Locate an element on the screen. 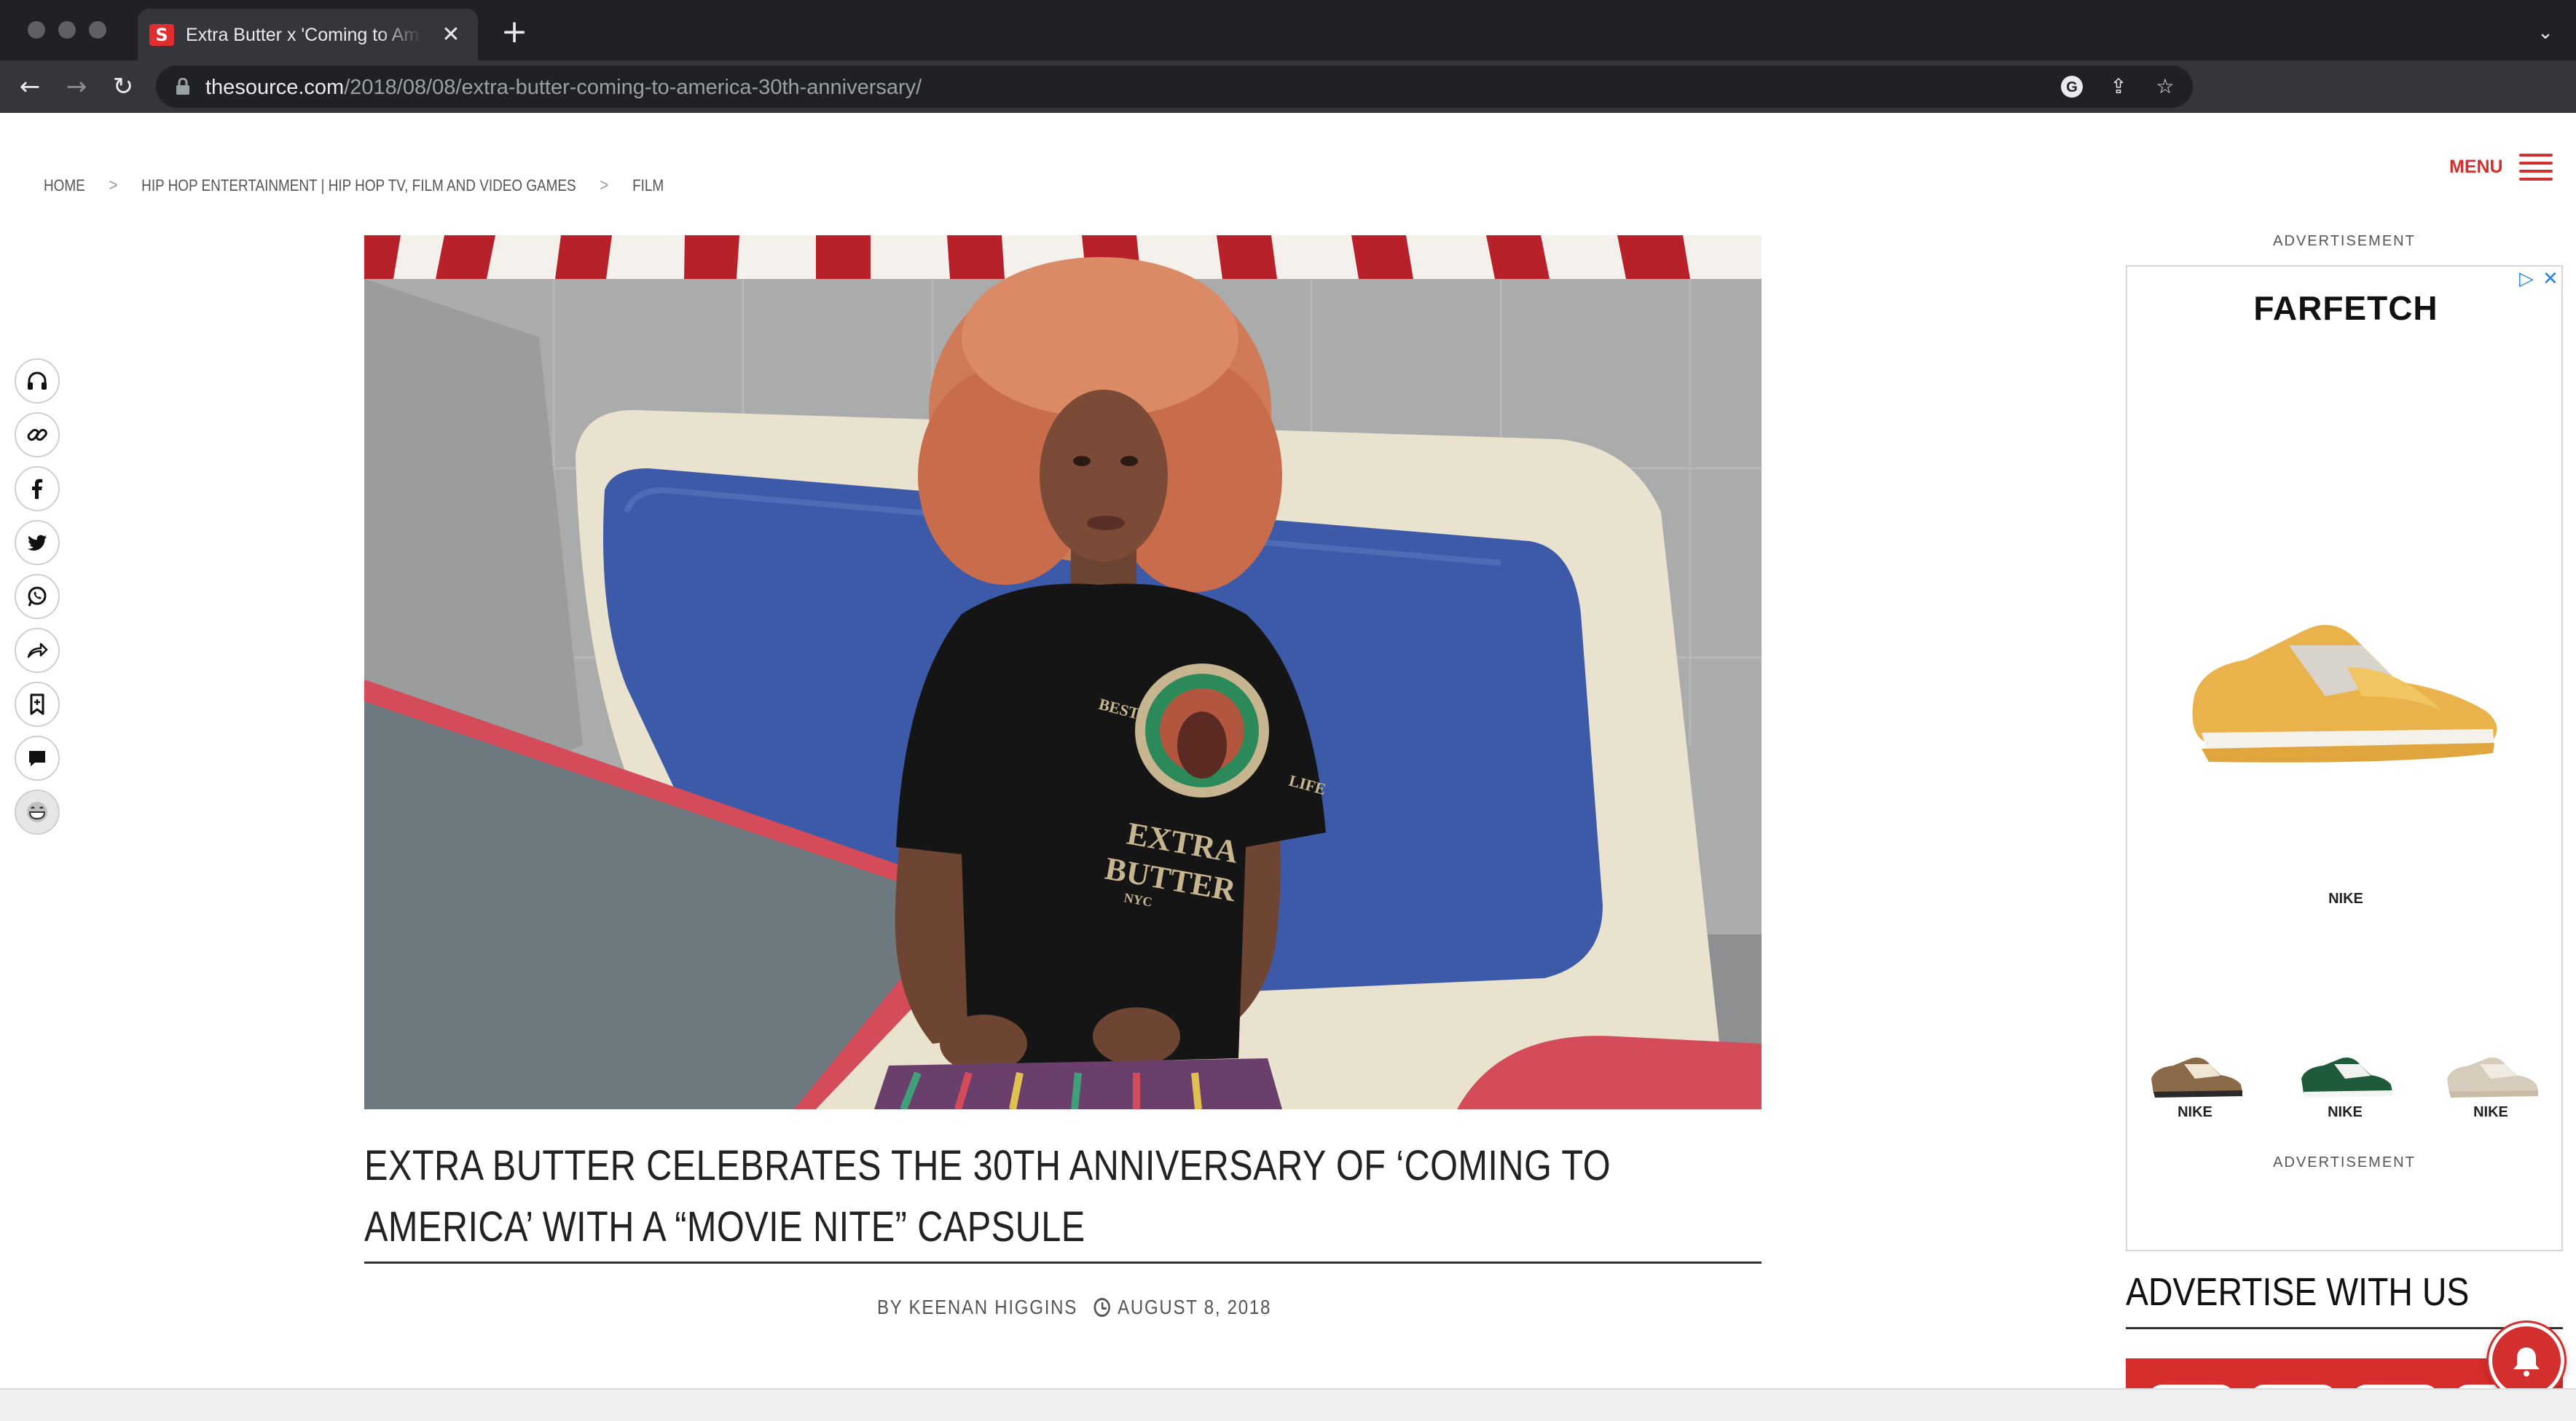  link-icon is located at coordinates (37, 434).